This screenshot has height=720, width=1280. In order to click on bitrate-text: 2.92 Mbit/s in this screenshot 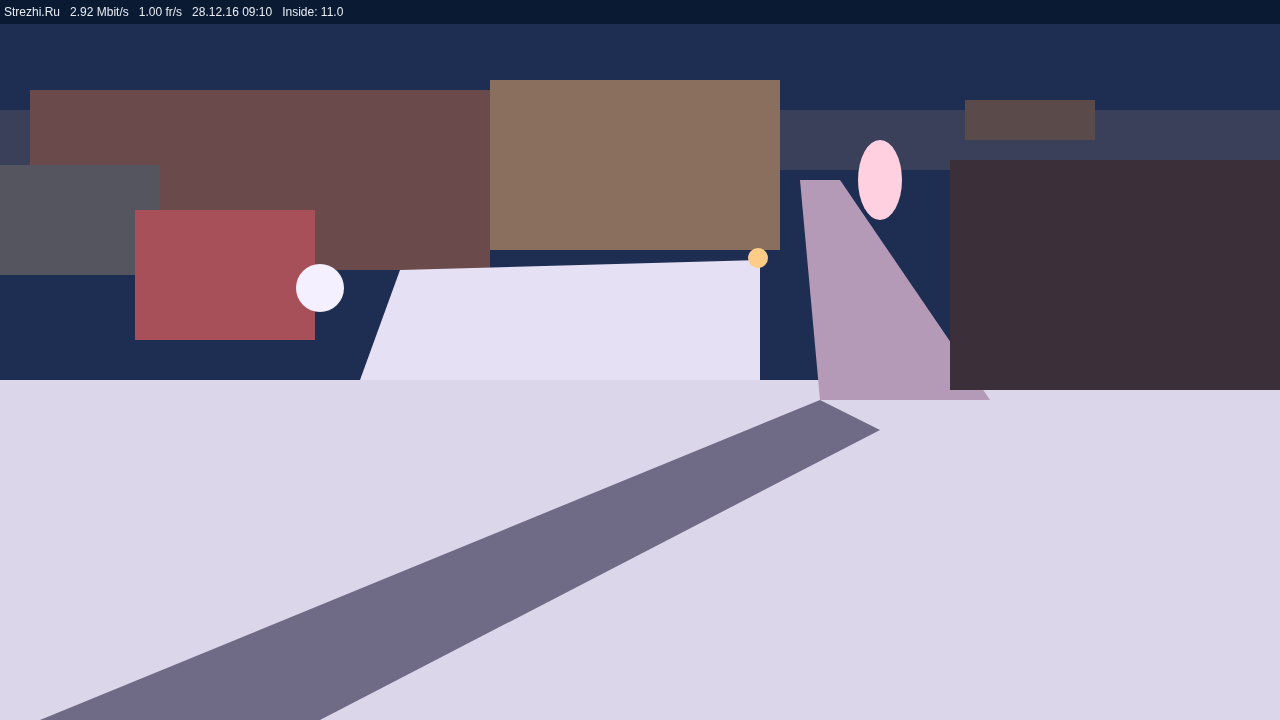, I will do `click(99, 12)`.